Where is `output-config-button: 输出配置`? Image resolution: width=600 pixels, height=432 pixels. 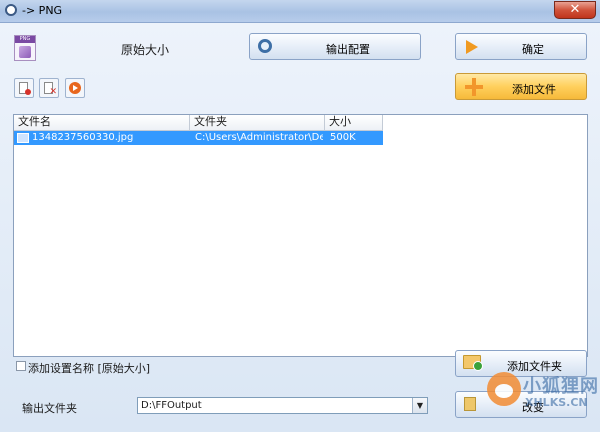 output-config-button: 输出配置 is located at coordinates (335, 46).